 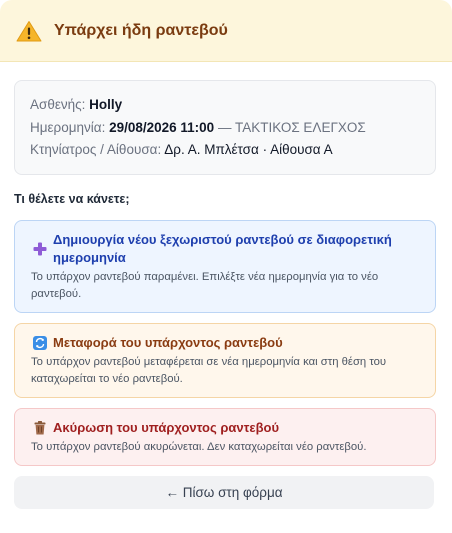 What do you see at coordinates (300, 127) in the screenshot?
I see `visit-type: ΤΑΚΤΙΚΟΣ ΕΛΕΓΧΟΣ` at bounding box center [300, 127].